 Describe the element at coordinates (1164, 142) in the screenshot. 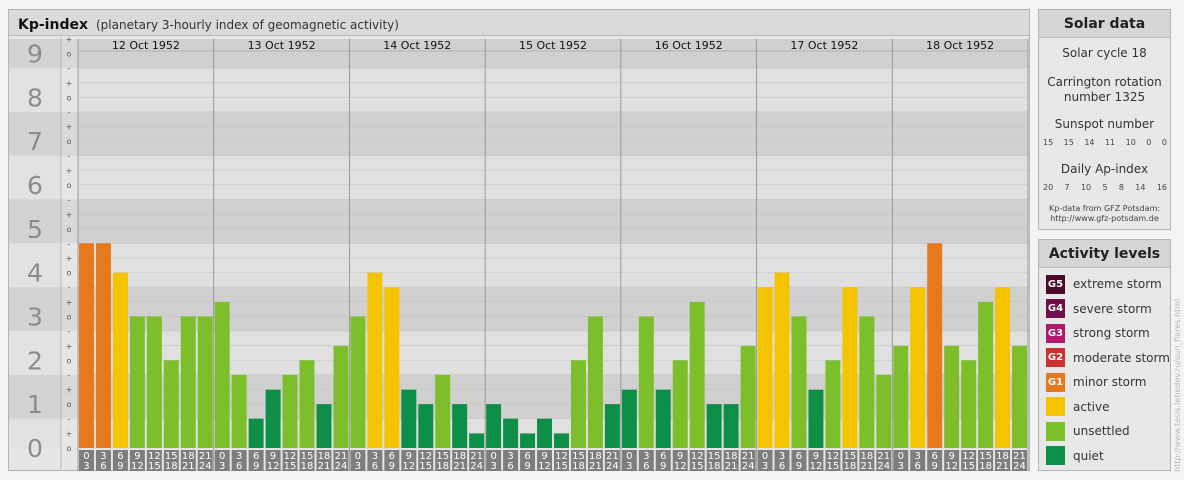

I see `sunspot-value: 0` at that location.